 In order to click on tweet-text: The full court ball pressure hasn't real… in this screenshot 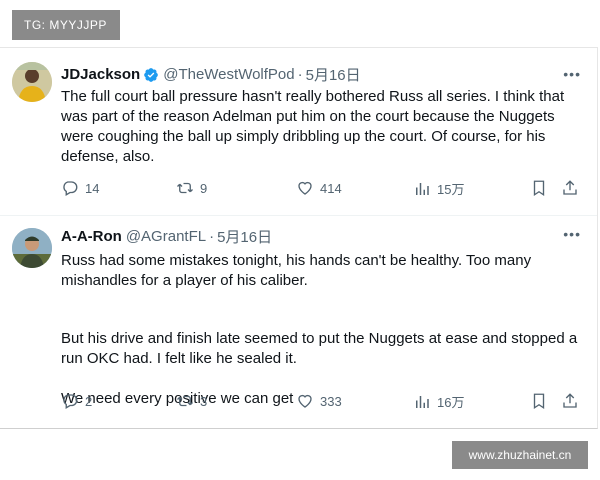, I will do `click(313, 126)`.